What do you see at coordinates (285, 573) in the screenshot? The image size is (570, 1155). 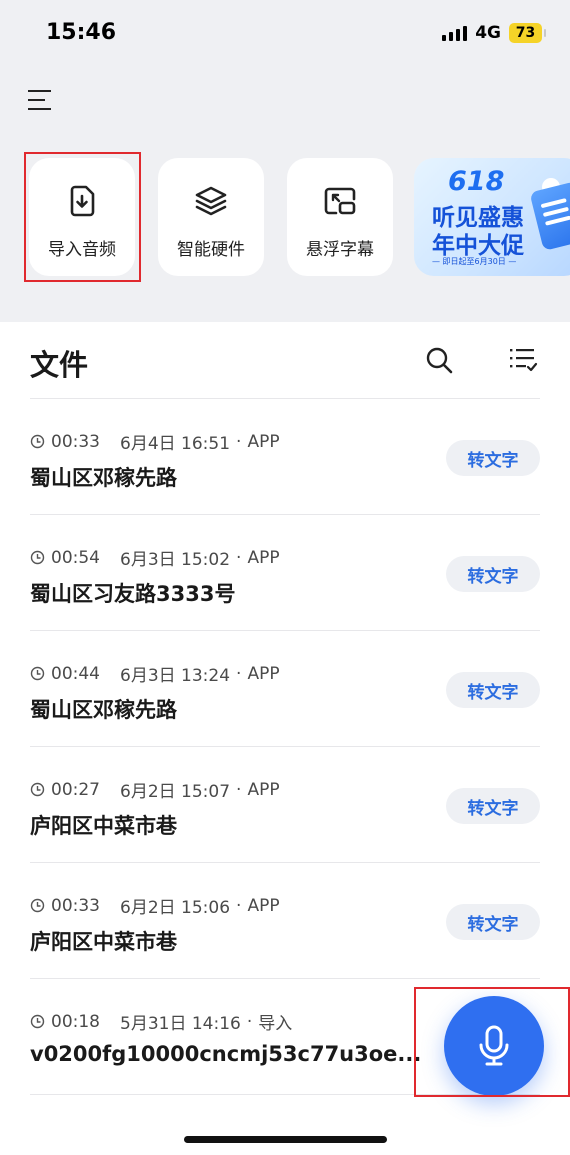 I see `file-row: 00:54 6月3日 15:02 · APP 蜀山区习友路3333号 转文字` at bounding box center [285, 573].